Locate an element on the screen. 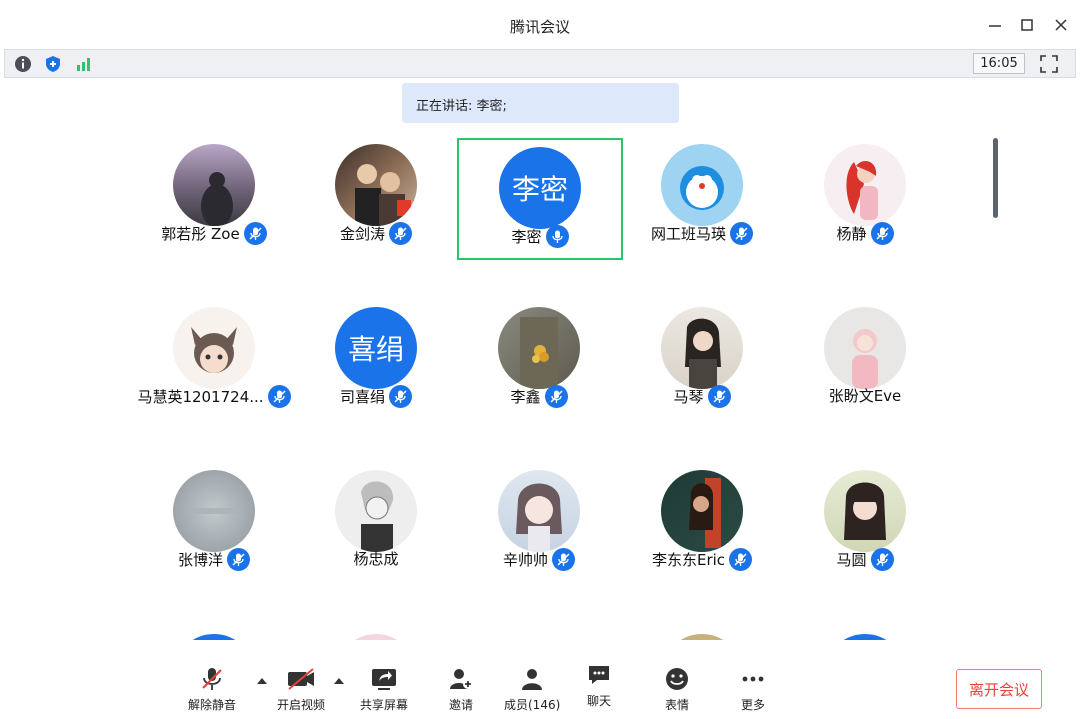 This screenshot has width=1080, height=719. unmute-button: 解除静音 is located at coordinates (212, 689).